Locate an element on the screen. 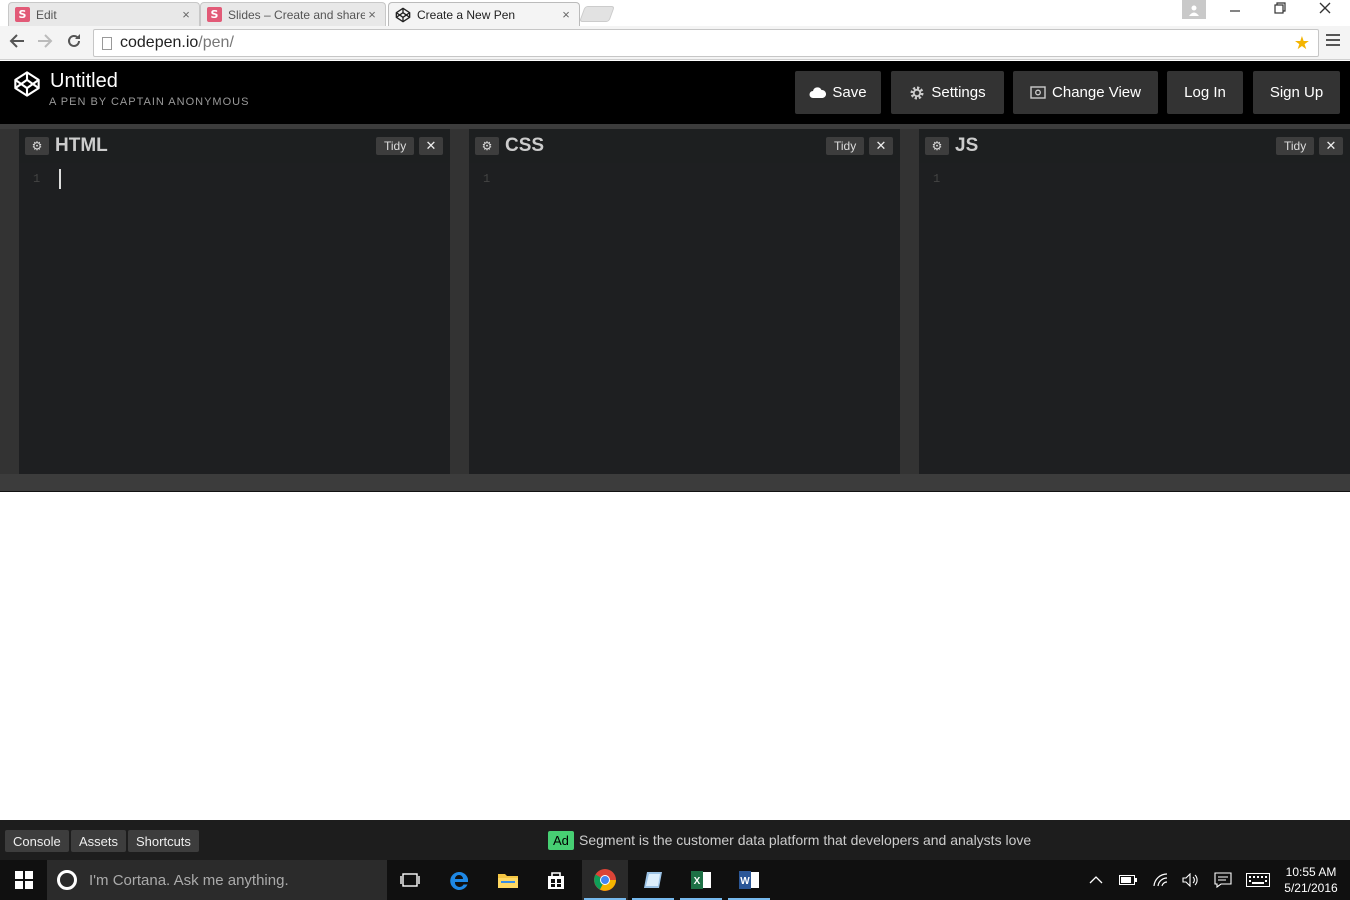 This screenshot has height=900, width=1350. login-button: Log In is located at coordinates (1205, 92).